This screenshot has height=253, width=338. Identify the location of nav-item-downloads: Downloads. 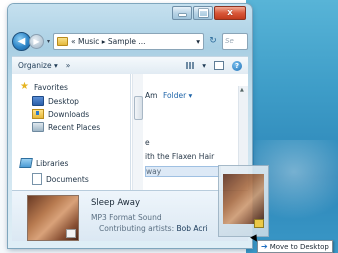
(60, 114).